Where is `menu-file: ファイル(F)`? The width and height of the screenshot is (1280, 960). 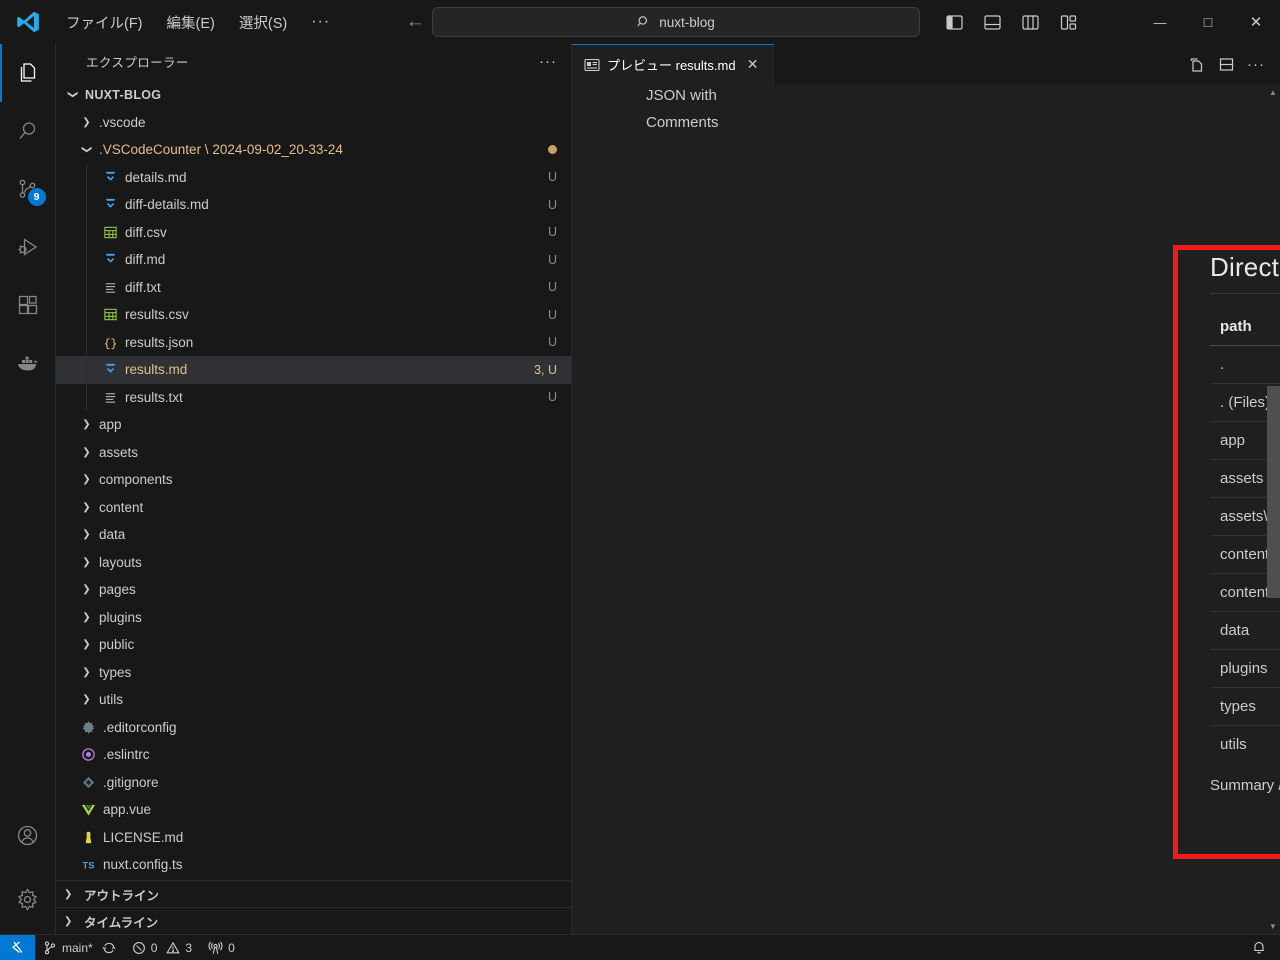
menu-file: ファイル(F) is located at coordinates (104, 22).